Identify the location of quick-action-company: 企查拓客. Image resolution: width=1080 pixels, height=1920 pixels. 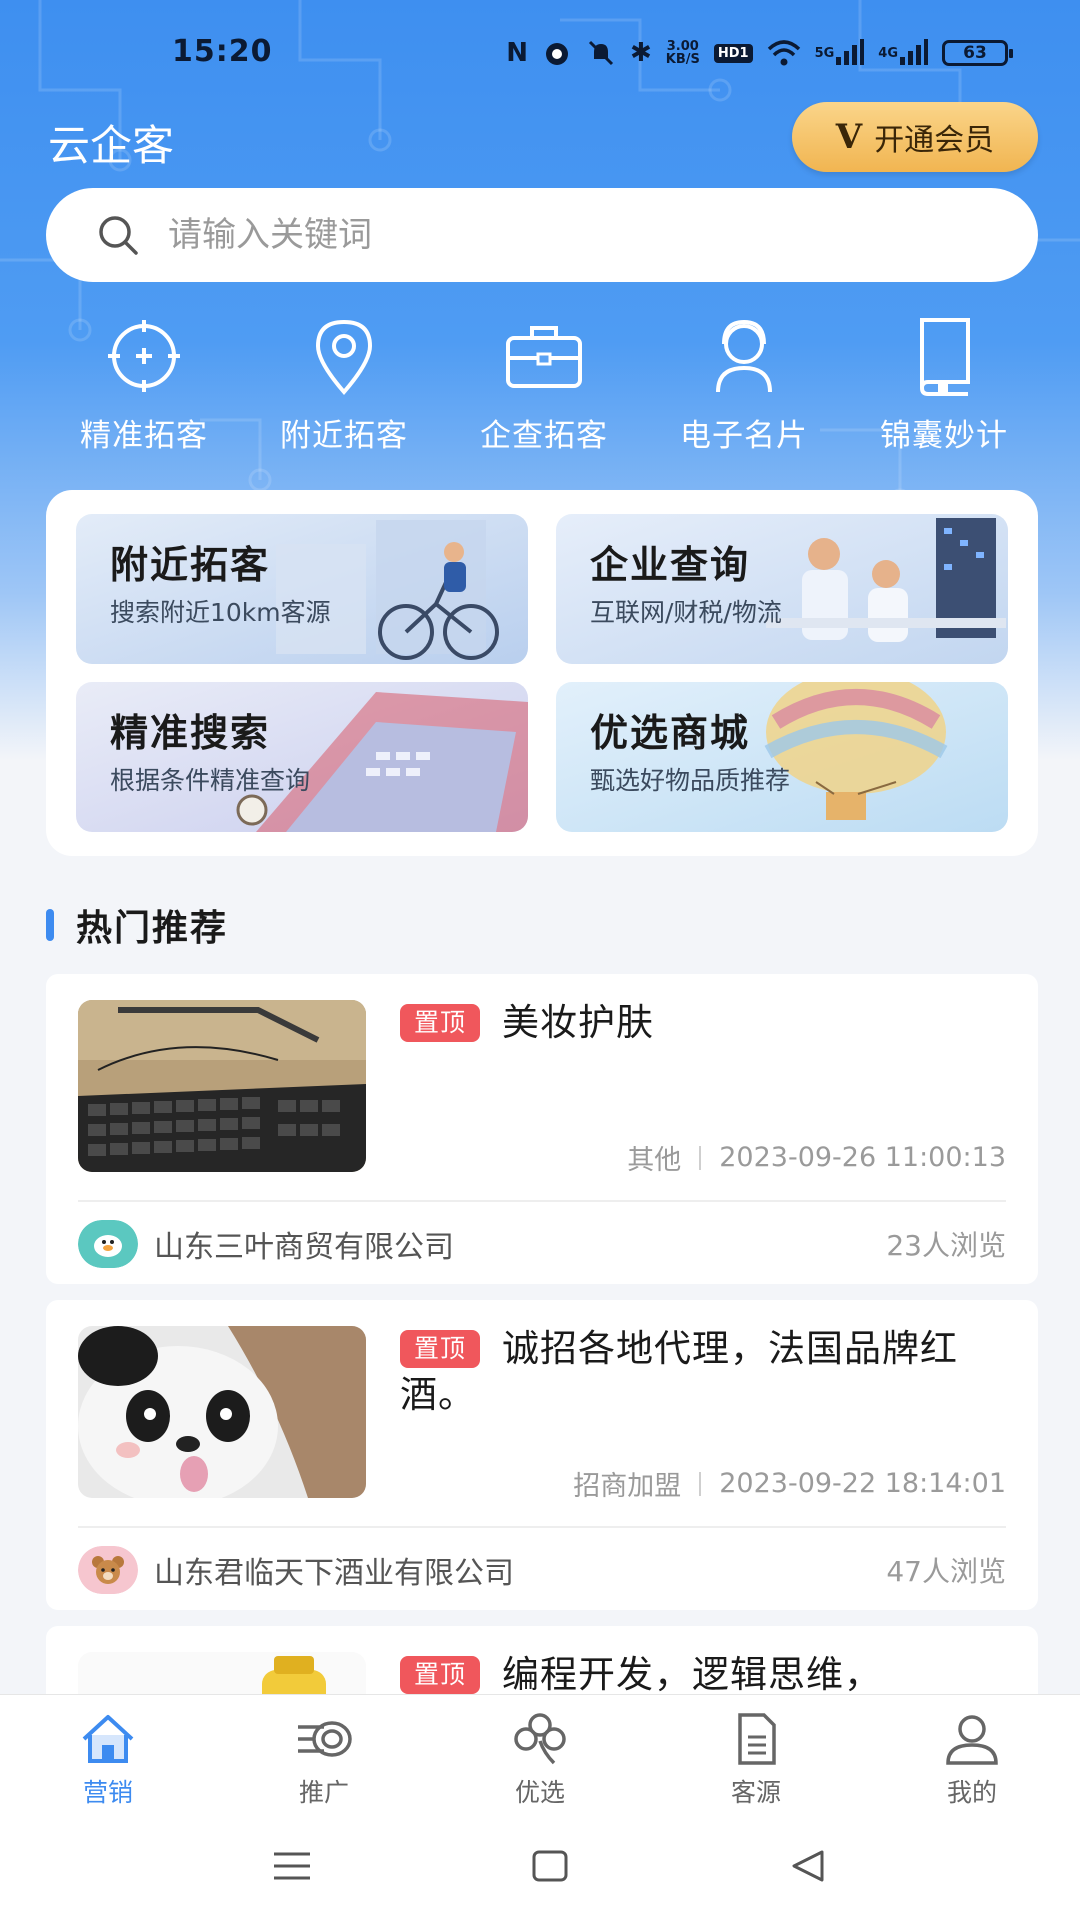
(544, 386).